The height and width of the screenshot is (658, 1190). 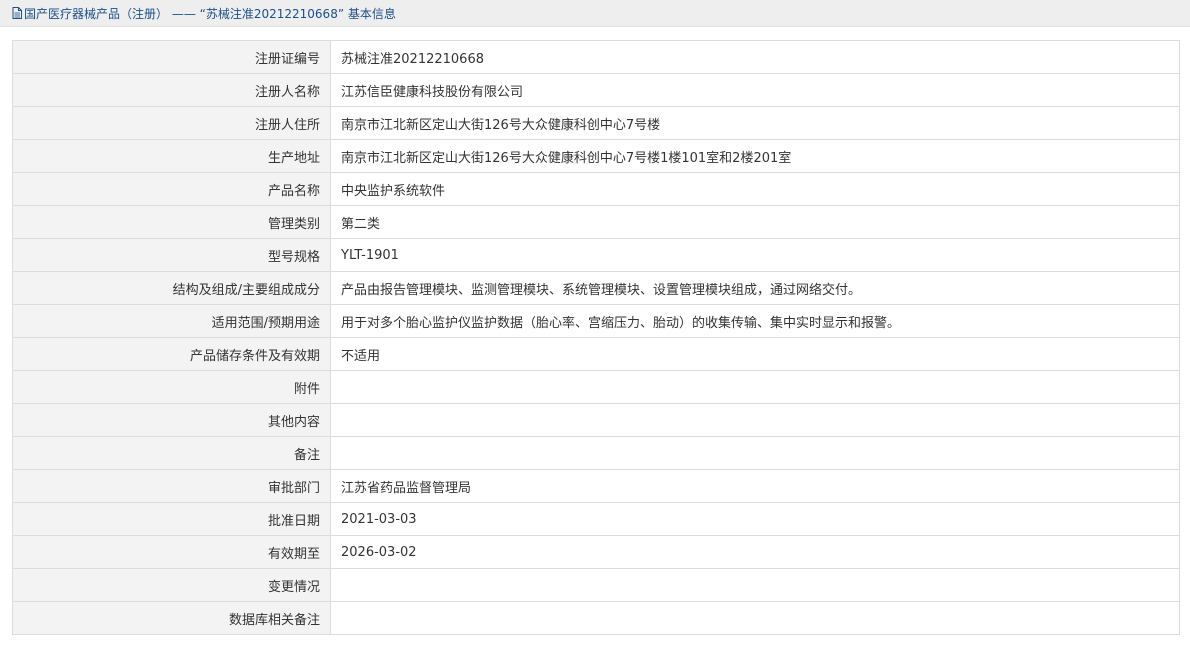 I want to click on table-row: 产品名称 中央监护系统软件, so click(x=596, y=189).